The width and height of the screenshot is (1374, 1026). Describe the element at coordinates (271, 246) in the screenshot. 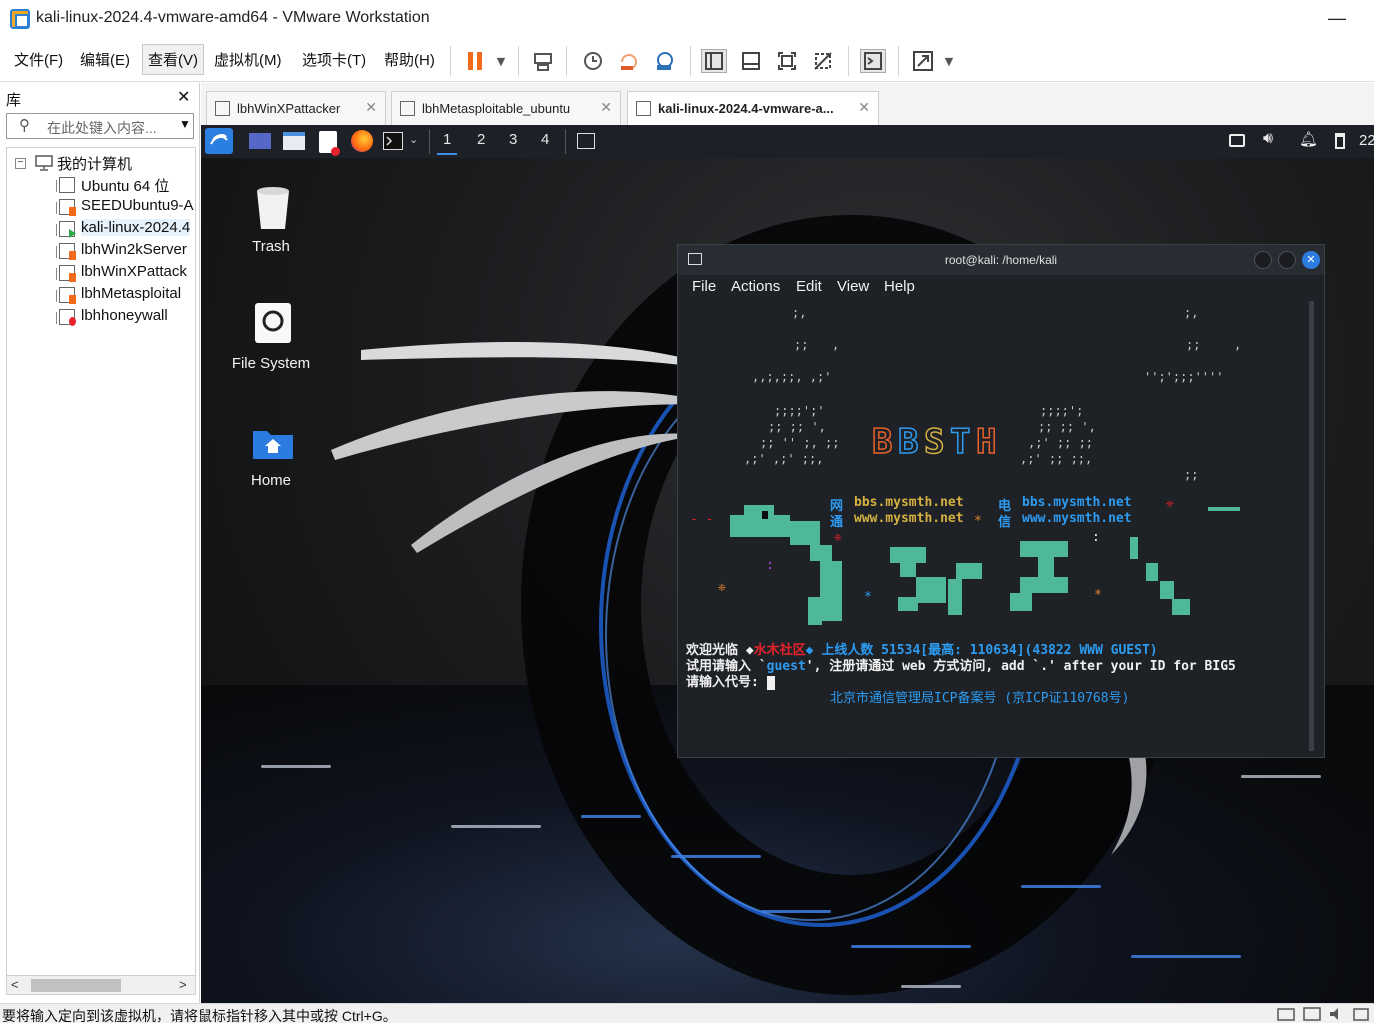

I see `desktop-trash-label: Trash` at that location.